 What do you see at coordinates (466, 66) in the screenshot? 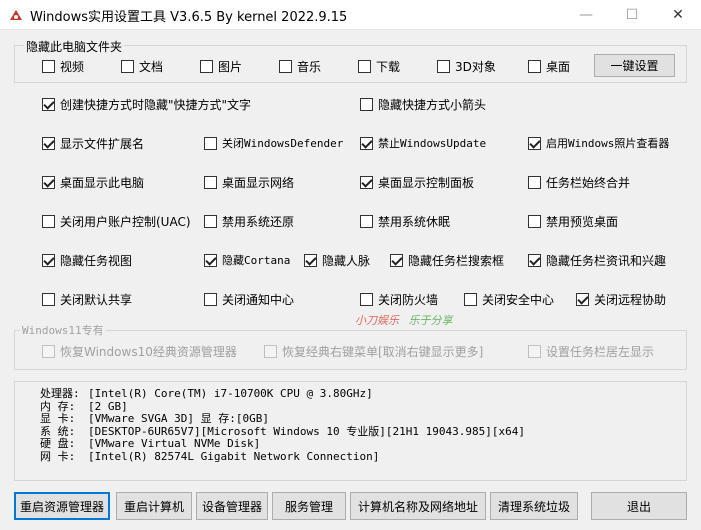
I see `checkbox-hide-3d-objects: 3D对象` at bounding box center [466, 66].